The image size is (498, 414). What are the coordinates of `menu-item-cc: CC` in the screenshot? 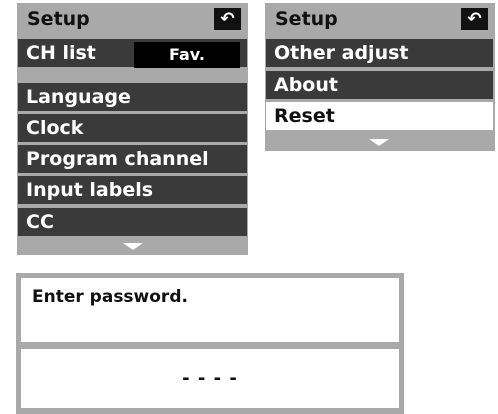 It's located at (132, 222).